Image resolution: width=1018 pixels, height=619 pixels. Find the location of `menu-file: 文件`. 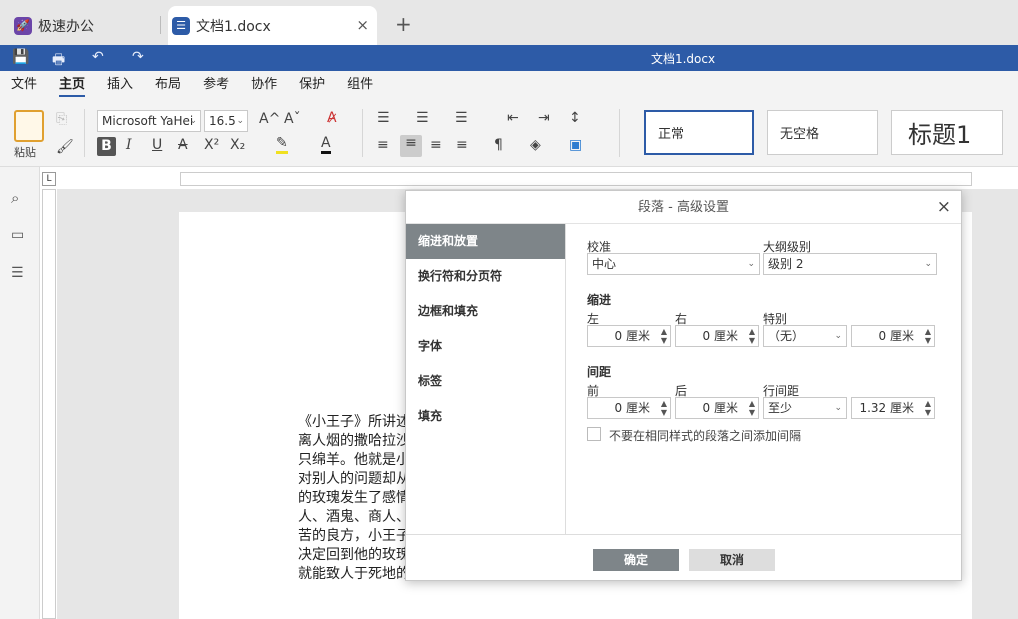

menu-file: 文件 is located at coordinates (24, 85).